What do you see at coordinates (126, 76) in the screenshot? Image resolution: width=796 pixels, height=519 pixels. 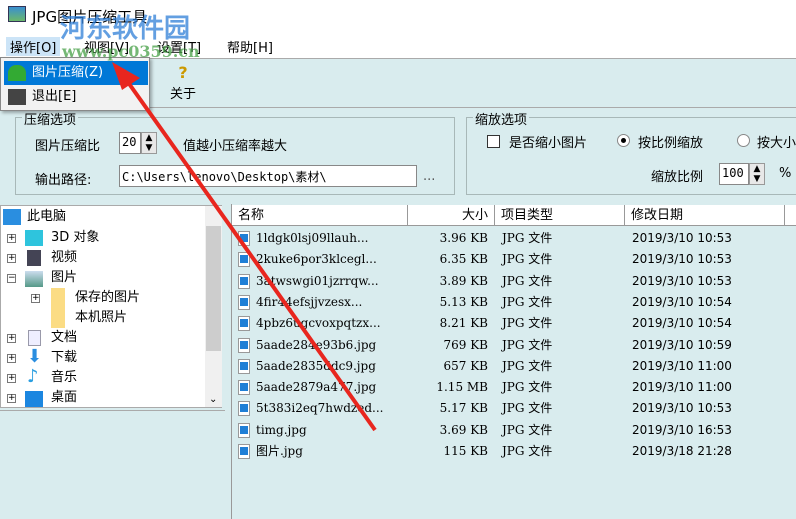 I see `arrow-head` at bounding box center [126, 76].